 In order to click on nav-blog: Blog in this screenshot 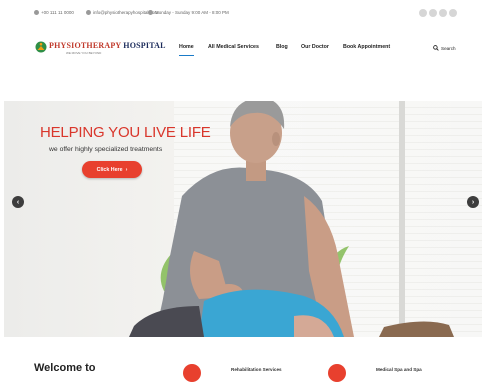, I will do `click(282, 47)`.